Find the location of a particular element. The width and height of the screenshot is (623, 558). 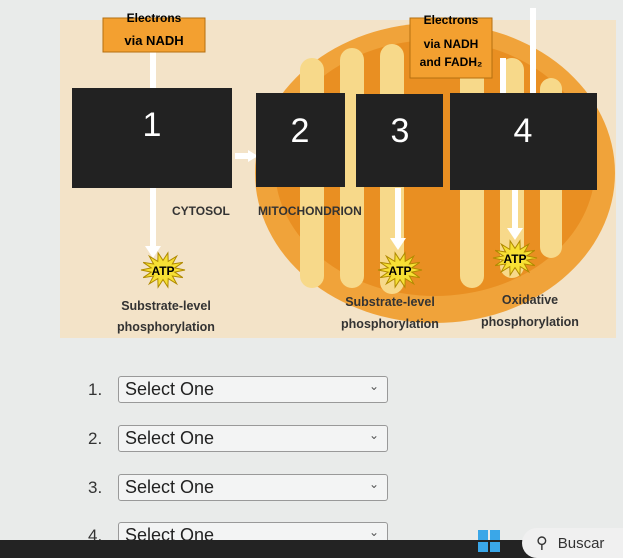

taskbar-search: ⚲ Buscar is located at coordinates (572, 543).